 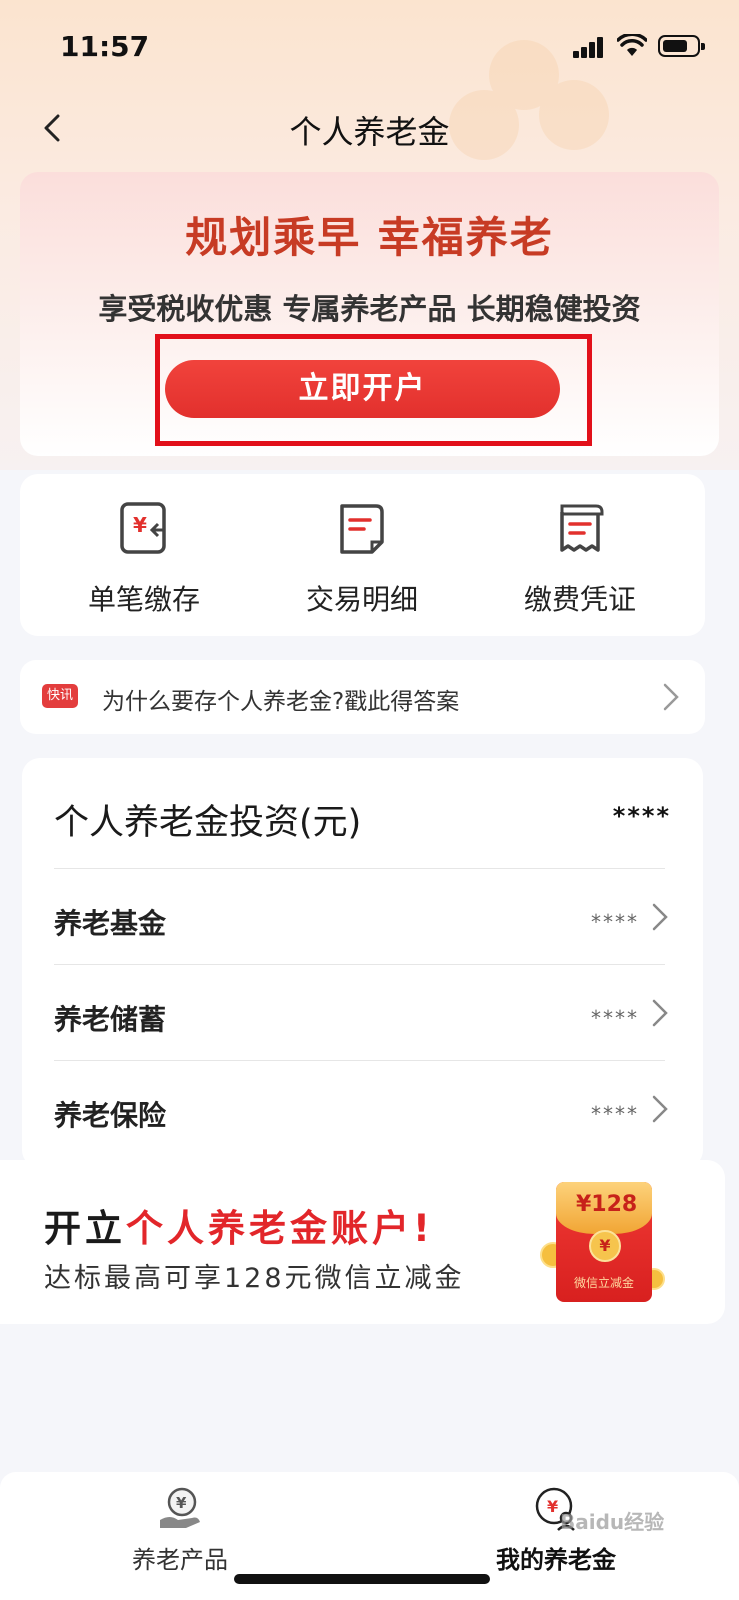 I want to click on yuan-deposit-icon: ¥, so click(x=143, y=528).